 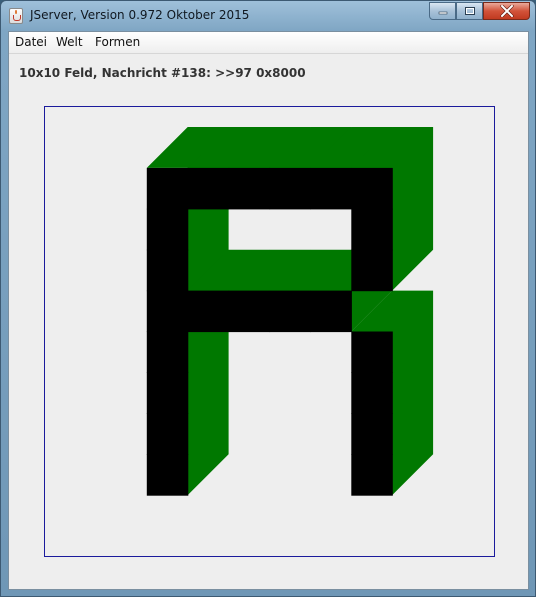 I want to click on close-button, so click(x=506, y=11).